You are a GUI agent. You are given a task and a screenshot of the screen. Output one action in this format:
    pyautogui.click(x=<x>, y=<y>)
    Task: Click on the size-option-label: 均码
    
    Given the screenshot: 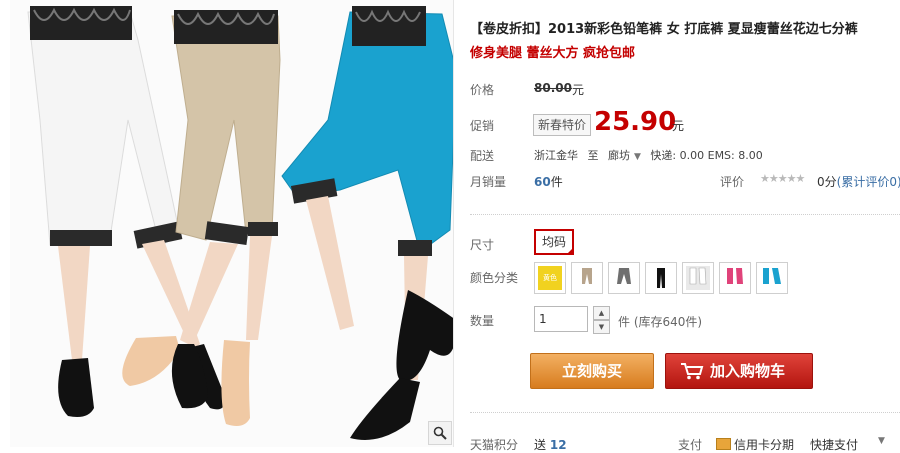 What is the action you would take?
    pyautogui.click(x=553, y=242)
    